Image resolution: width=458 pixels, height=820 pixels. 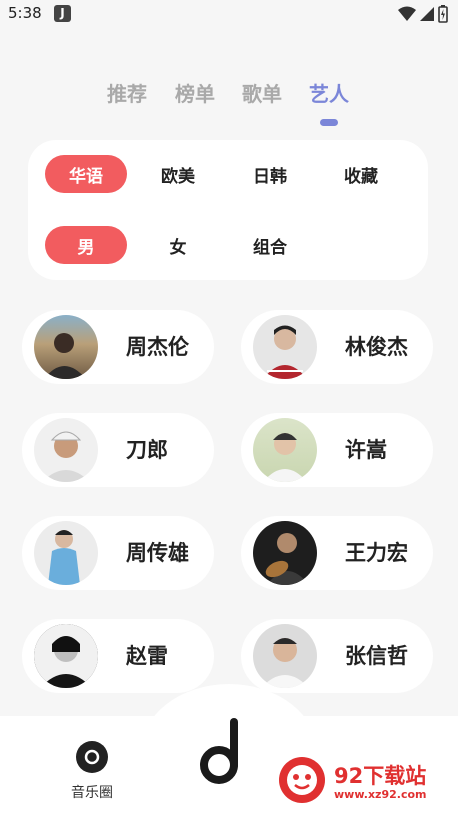 I want to click on artist-name: 周传雄, so click(x=157, y=553).